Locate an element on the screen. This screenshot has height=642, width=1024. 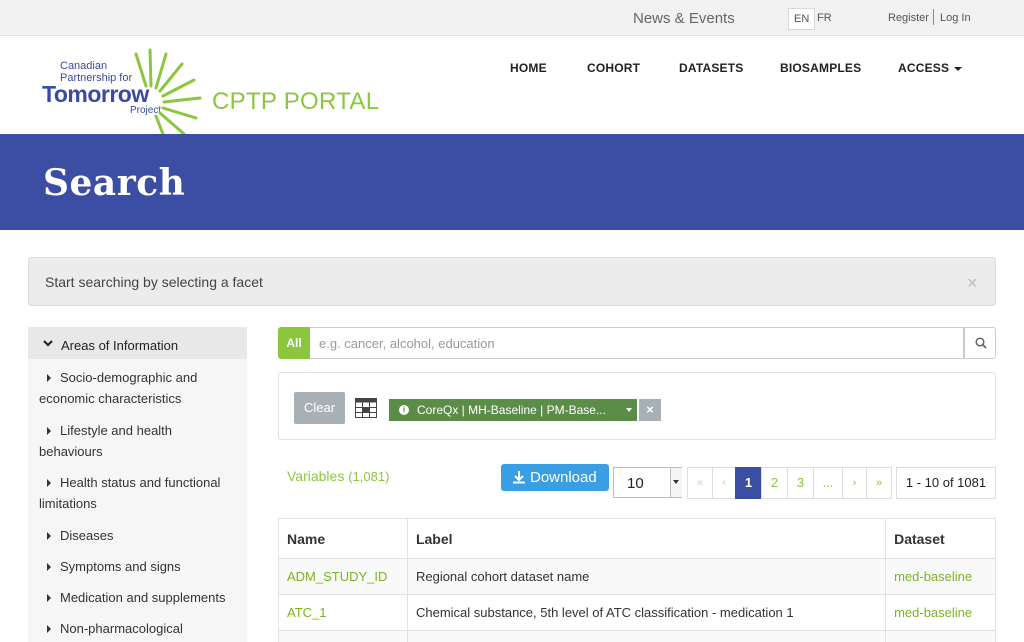
close-icon: × is located at coordinates (972, 283).